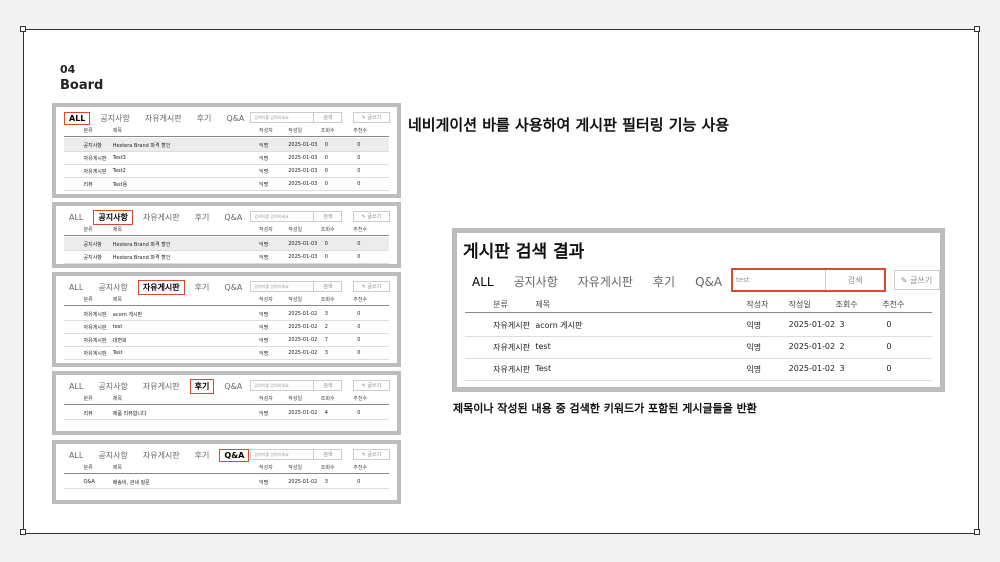  I want to click on table-row: 자유게시판 대변희 익명 2025-01-02 7 0, so click(226, 339).